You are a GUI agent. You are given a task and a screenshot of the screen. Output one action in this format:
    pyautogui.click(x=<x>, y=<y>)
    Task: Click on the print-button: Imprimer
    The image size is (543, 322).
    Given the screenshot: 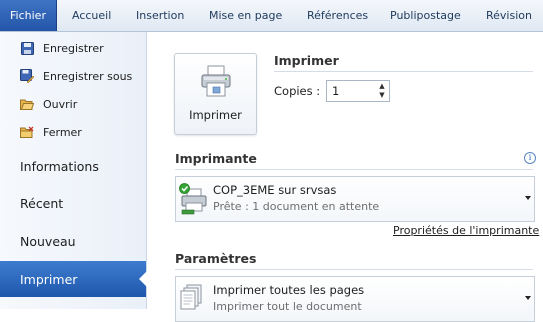 What is the action you would take?
    pyautogui.click(x=215, y=94)
    